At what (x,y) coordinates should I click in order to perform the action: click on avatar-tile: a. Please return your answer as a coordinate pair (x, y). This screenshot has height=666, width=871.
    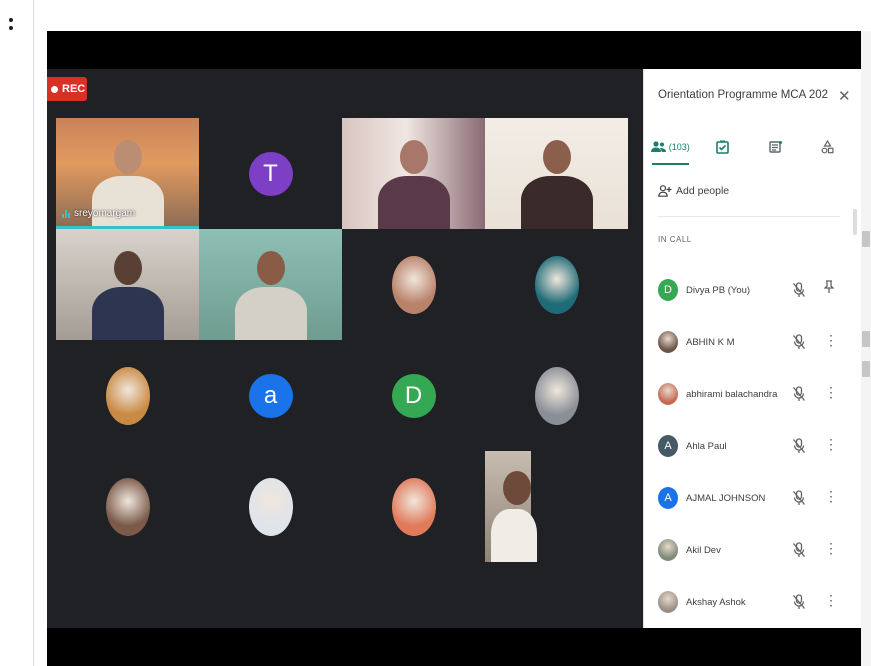
    Looking at the image, I should click on (270, 395).